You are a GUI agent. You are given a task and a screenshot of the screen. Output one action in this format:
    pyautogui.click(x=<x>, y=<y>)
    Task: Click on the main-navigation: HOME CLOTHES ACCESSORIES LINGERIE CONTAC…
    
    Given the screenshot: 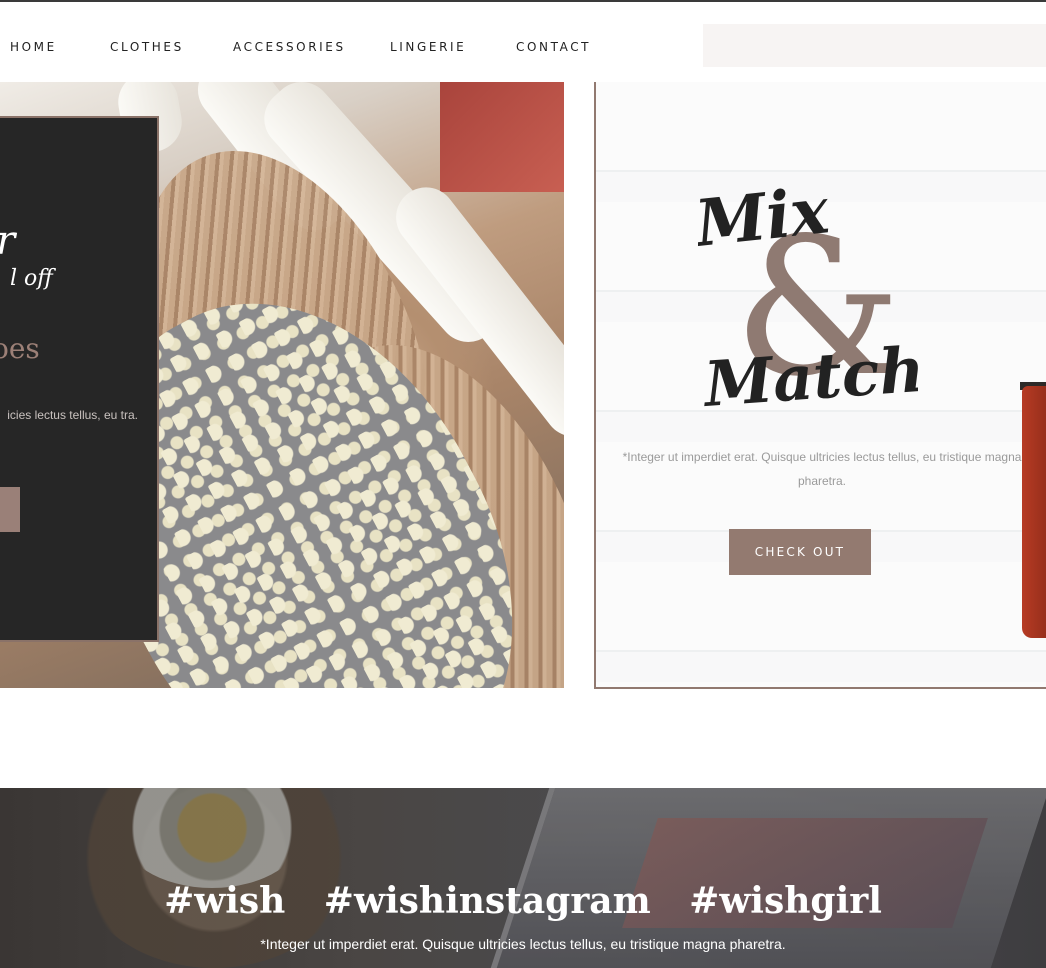 What is the action you would take?
    pyautogui.click(x=523, y=42)
    